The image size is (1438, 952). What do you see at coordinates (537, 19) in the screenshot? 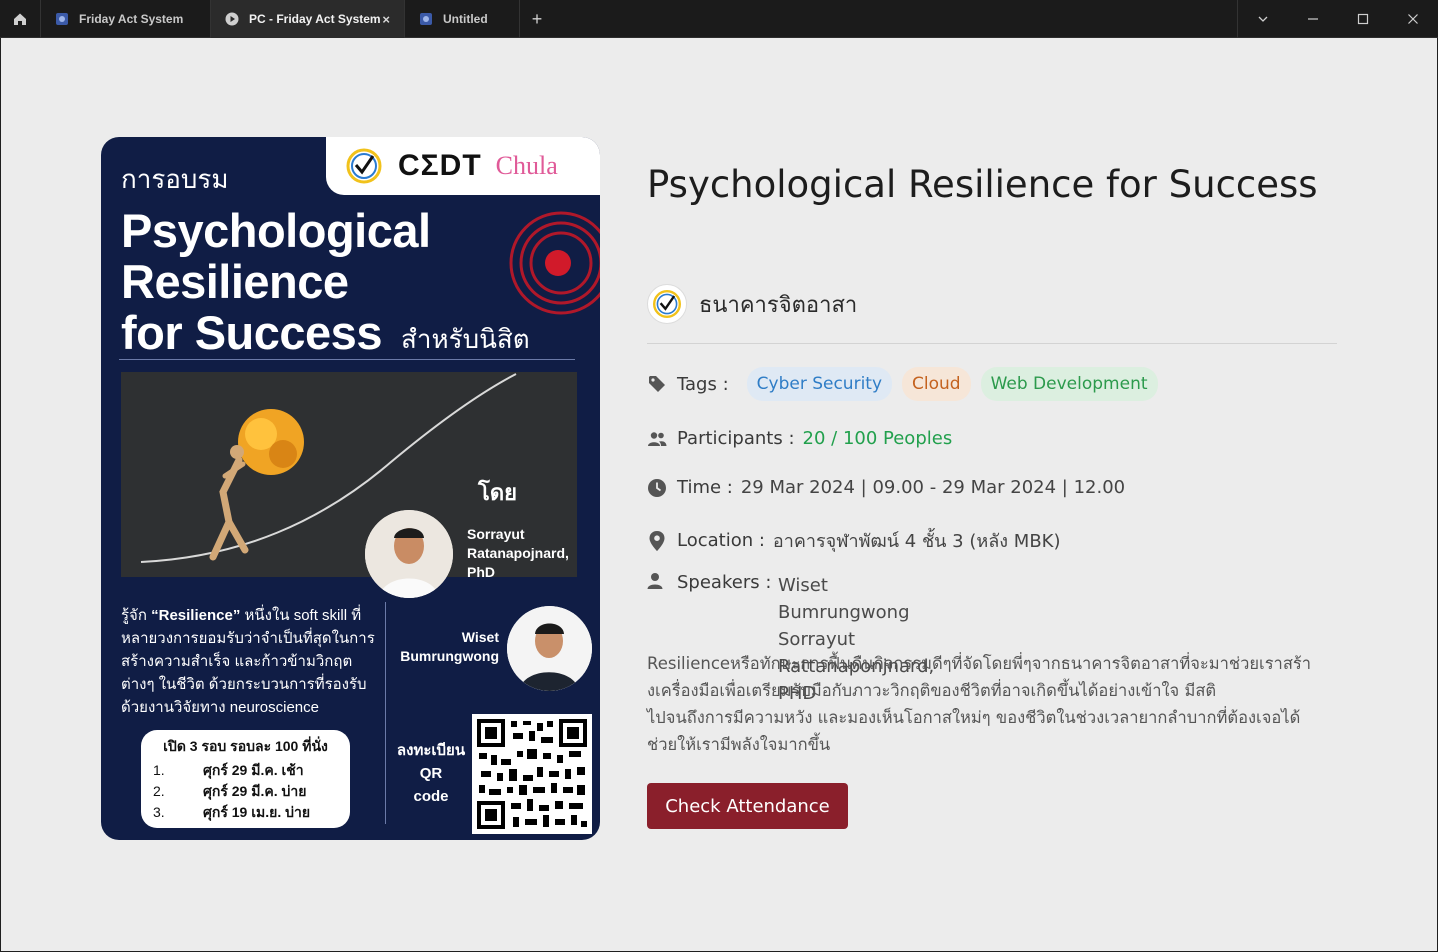
I see `new-tab-button: +` at bounding box center [537, 19].